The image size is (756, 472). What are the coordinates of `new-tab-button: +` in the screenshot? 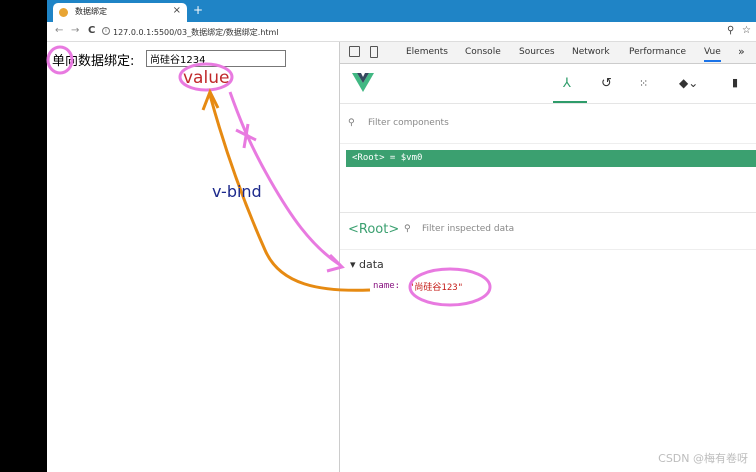 It's located at (198, 10).